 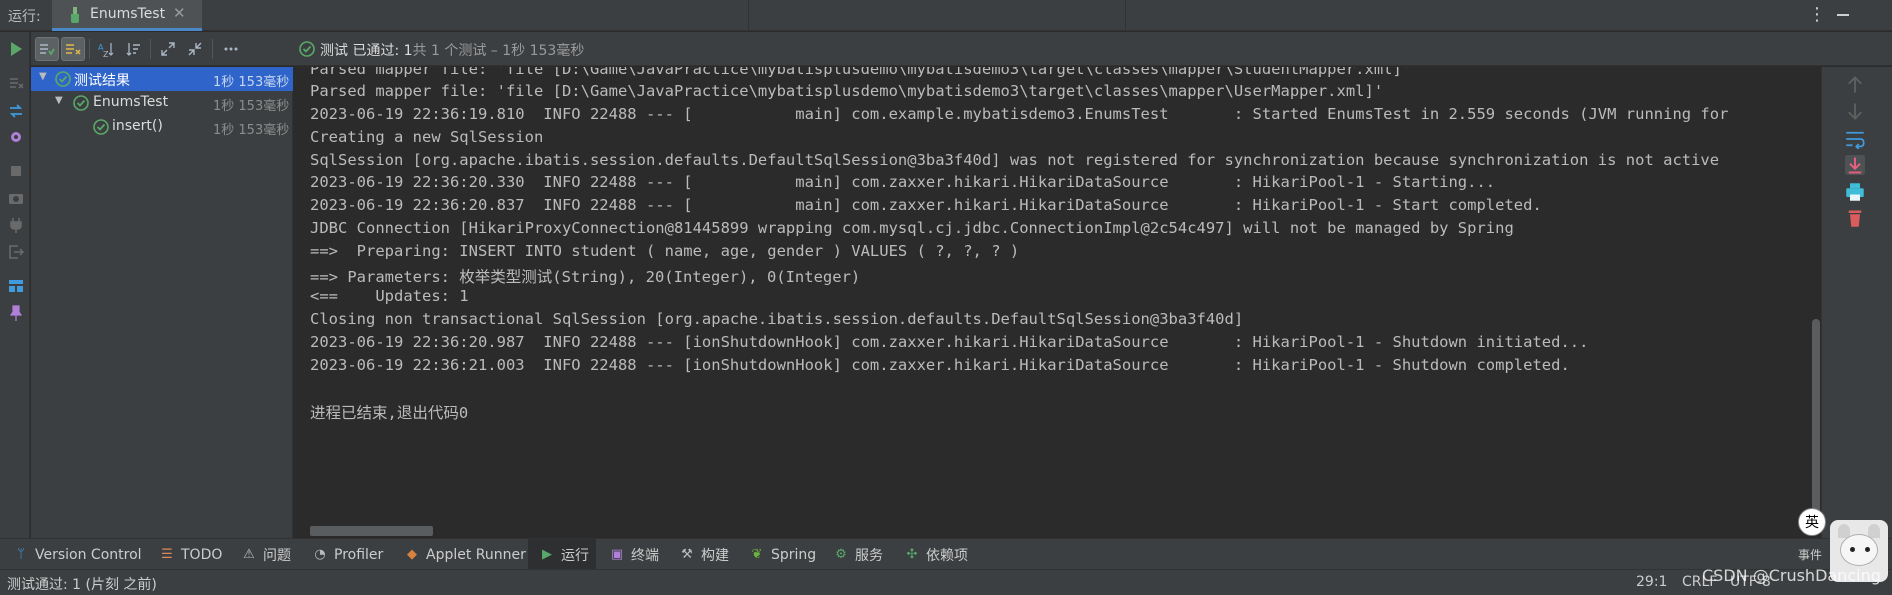 I want to click on settings-icon, so click(x=16, y=137).